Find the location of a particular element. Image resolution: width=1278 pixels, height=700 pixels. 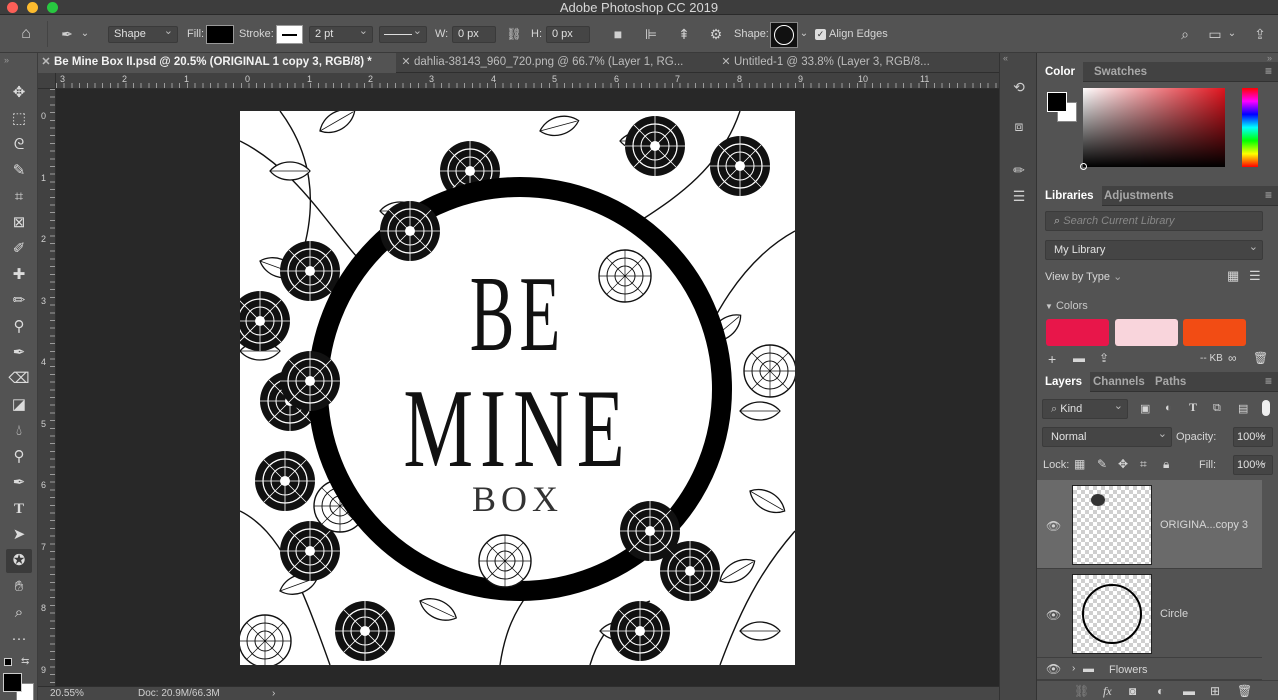

layer-mask-icon: ◙ is located at coordinates (1132, 691).